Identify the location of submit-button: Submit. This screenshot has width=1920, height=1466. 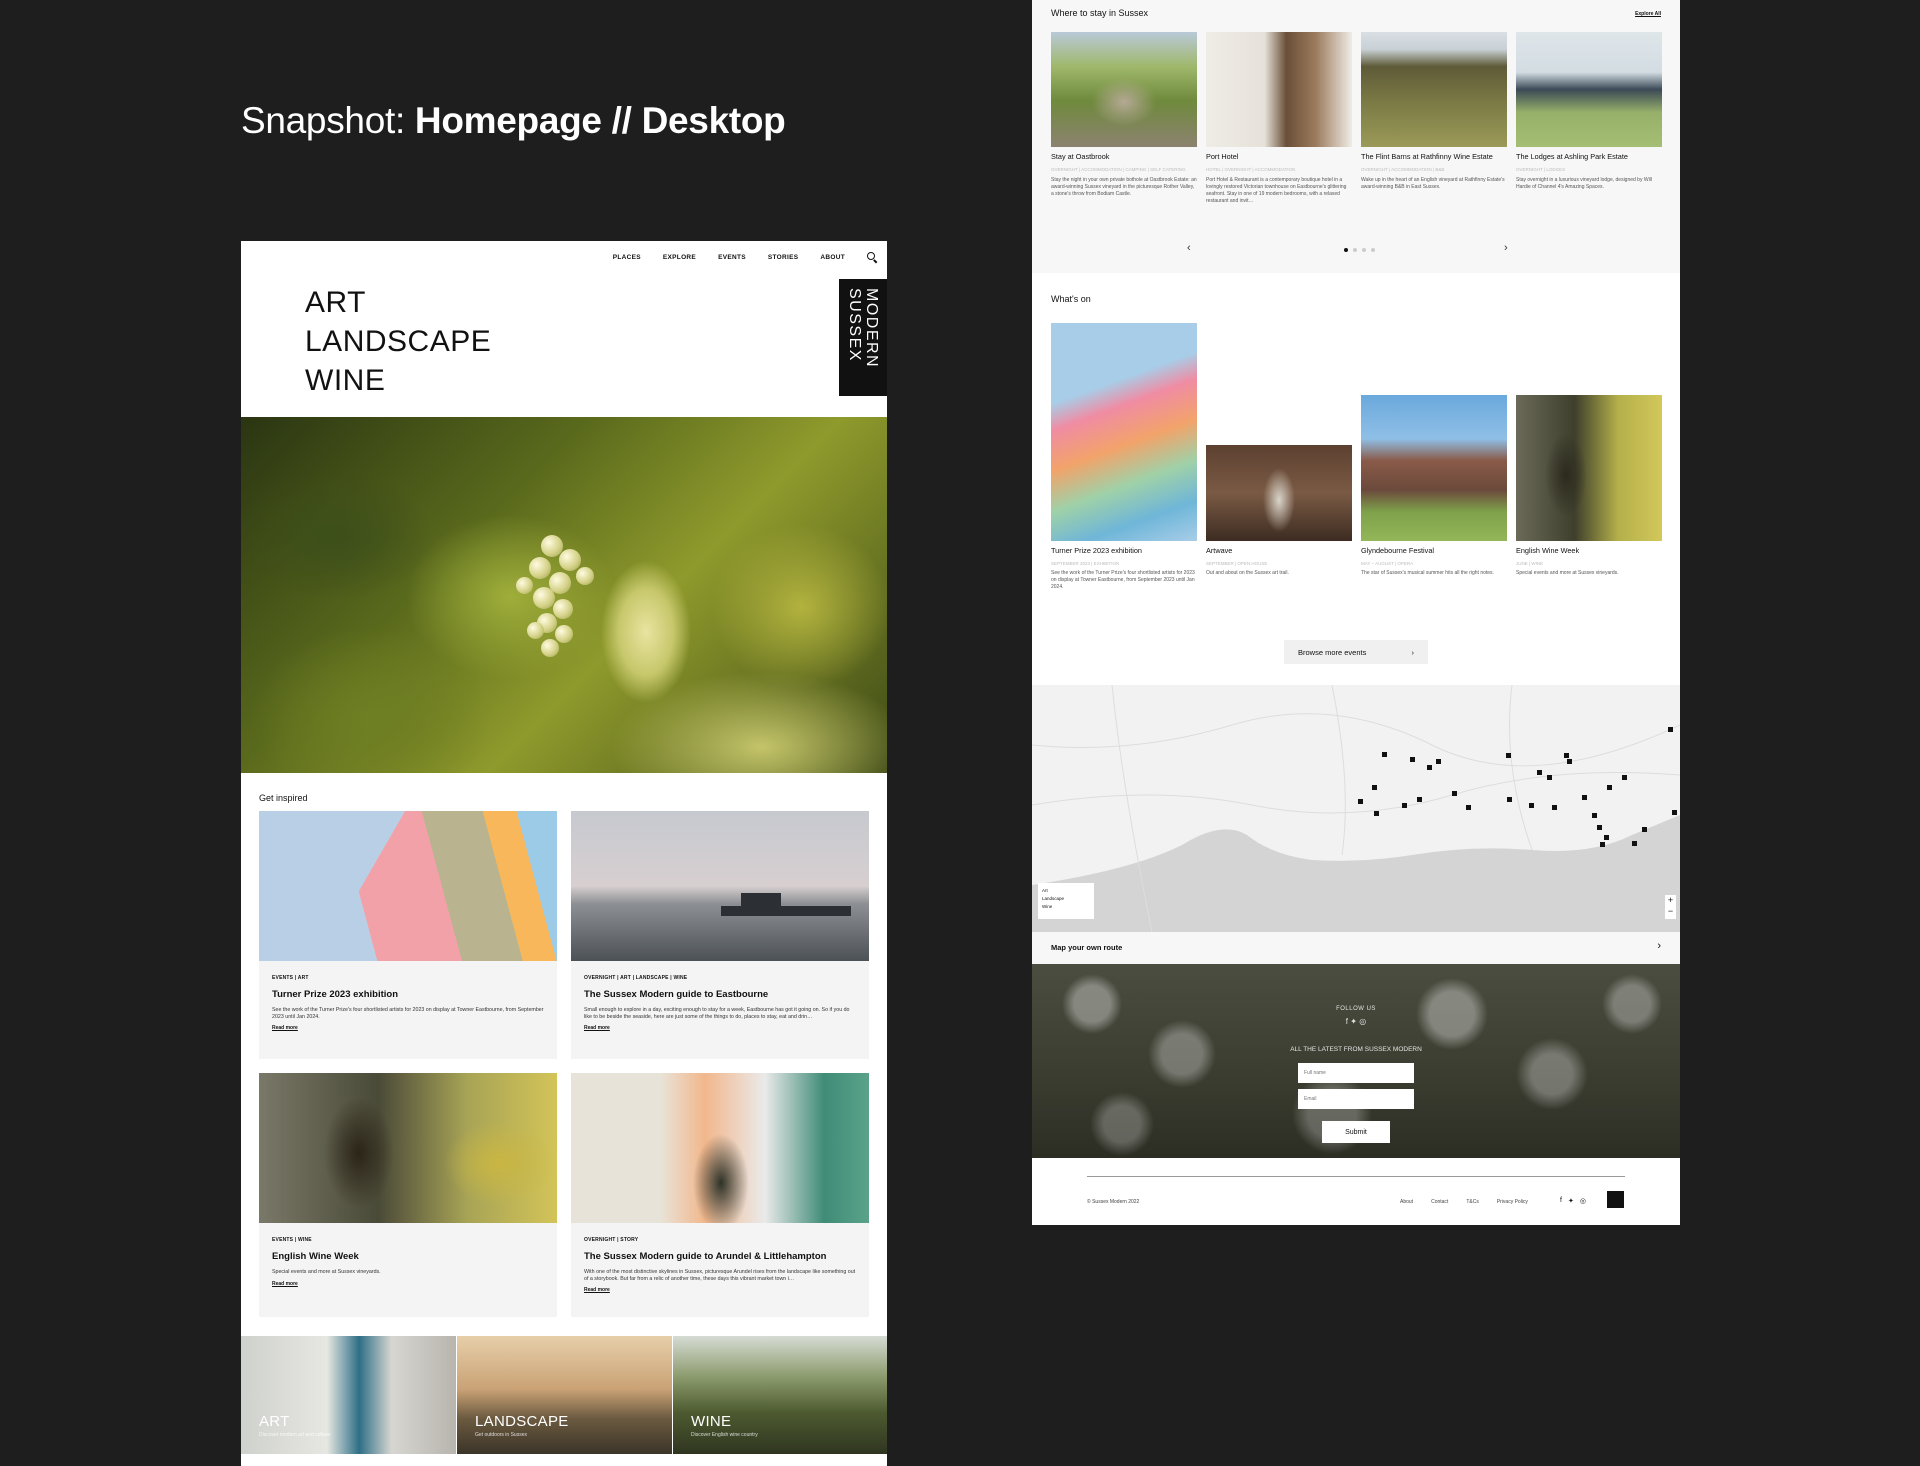
(1356, 1132).